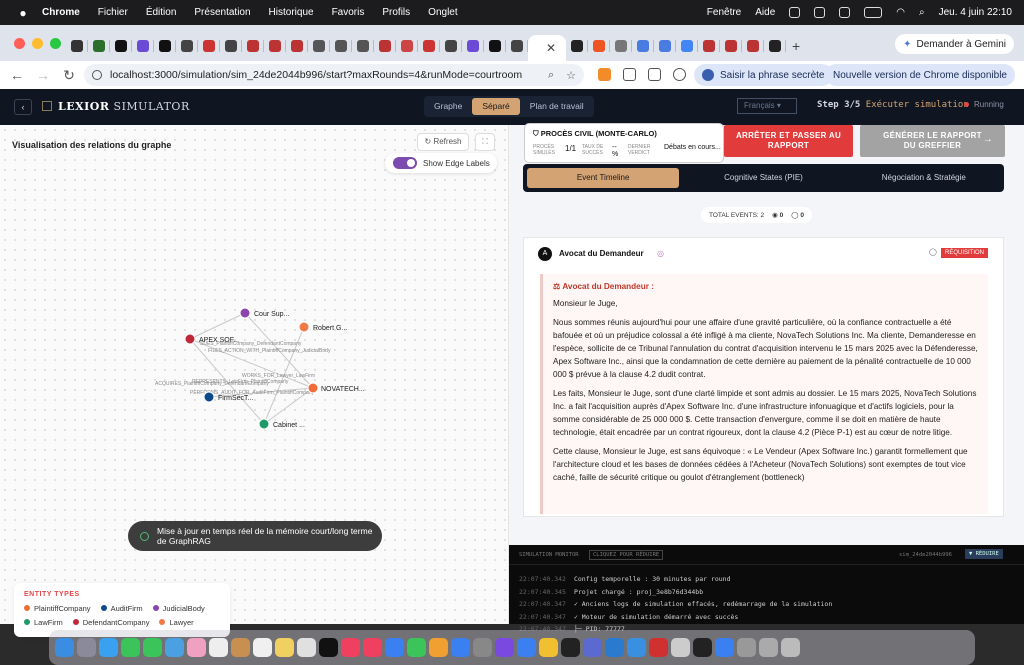 This screenshot has height=665, width=1024. What do you see at coordinates (372, 647) in the screenshot?
I see `news-icon` at bounding box center [372, 647].